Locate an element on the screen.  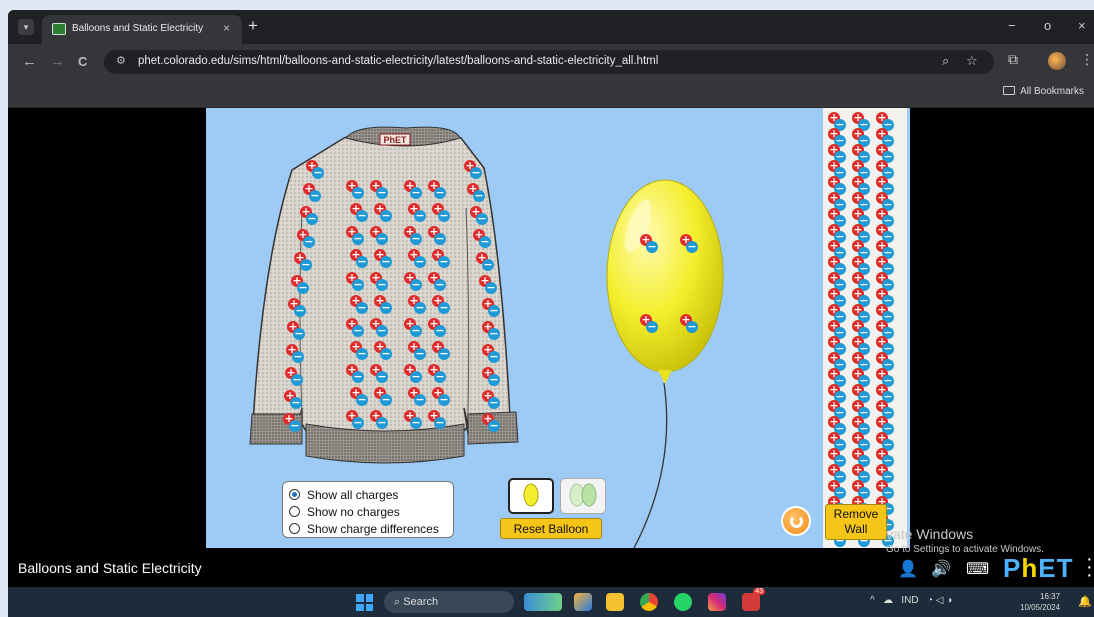
watermark-line2: Go to Settings to activate Windows. is located at coordinates (965, 549).